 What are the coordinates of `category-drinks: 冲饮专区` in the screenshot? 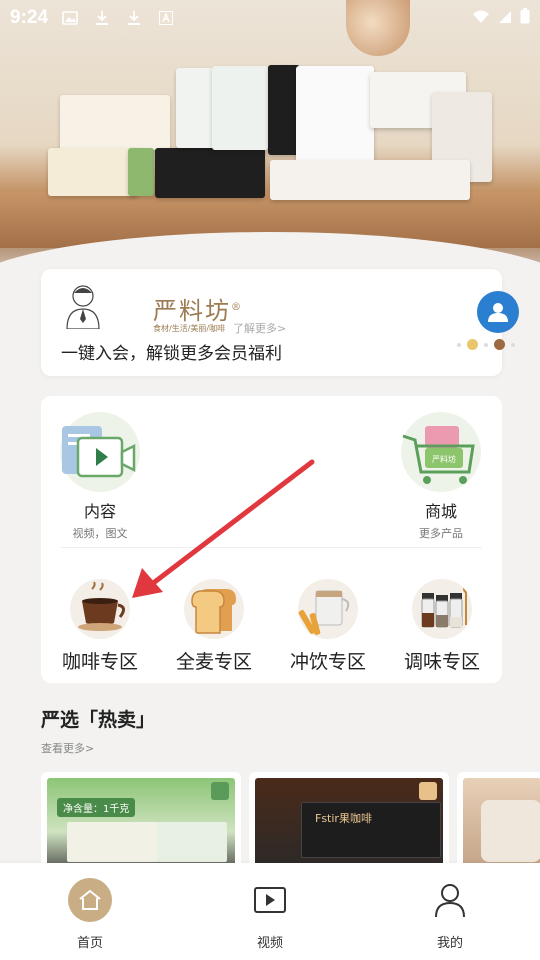 It's located at (328, 626).